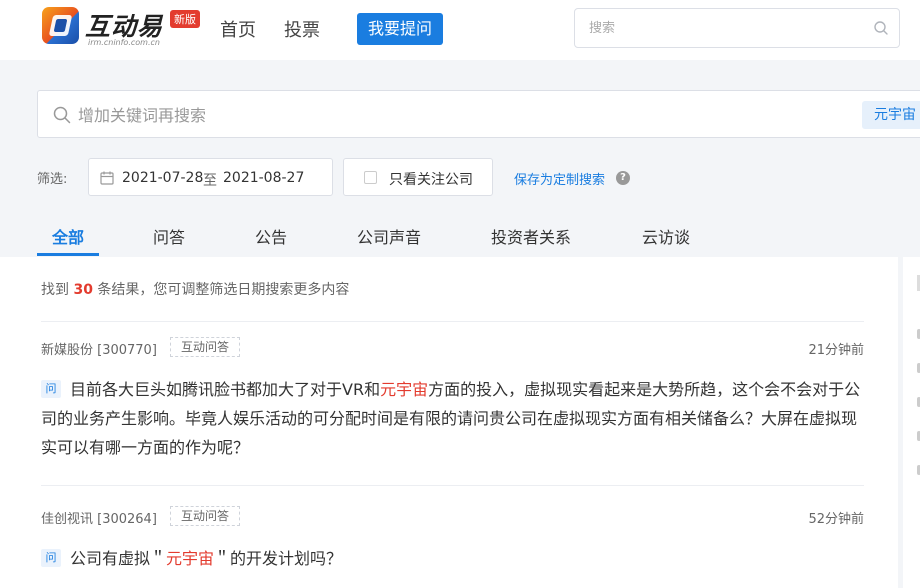 This screenshot has height=588, width=920. Describe the element at coordinates (278, 558) in the screenshot. I see `question-text-part: ＂的开发计划吗？` at that location.